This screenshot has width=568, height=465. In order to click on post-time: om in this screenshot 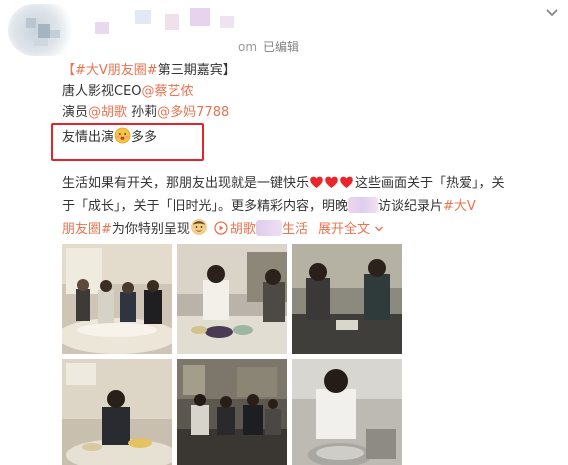, I will do `click(248, 47)`.